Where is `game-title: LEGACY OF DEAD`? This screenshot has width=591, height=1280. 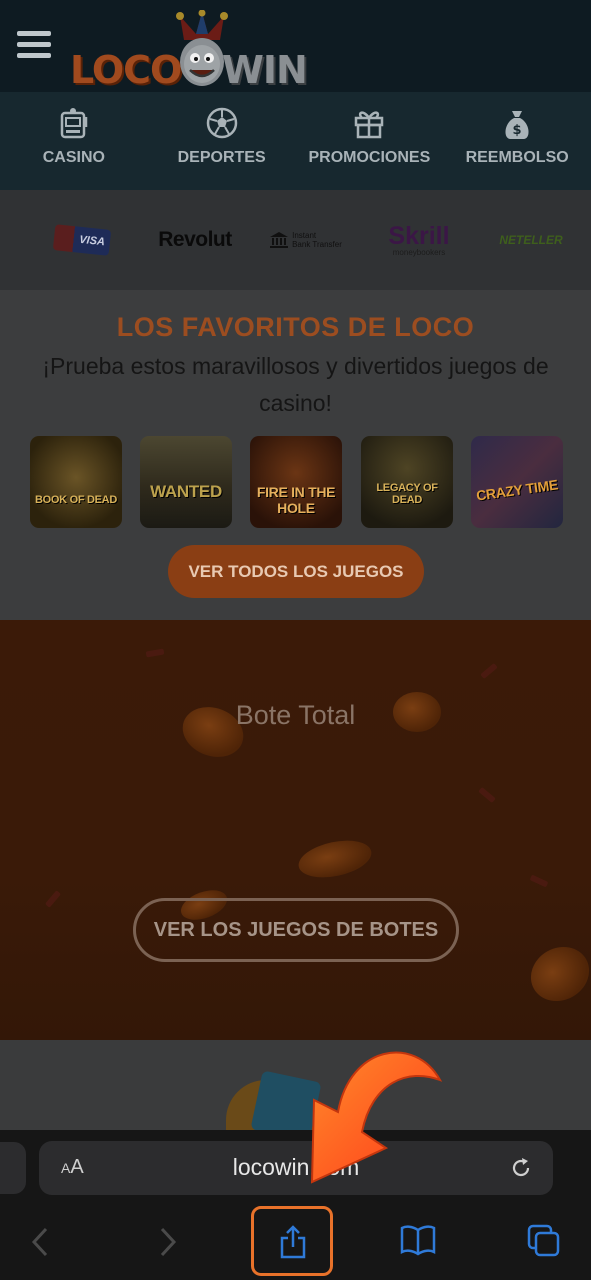
game-title: LEGACY OF DEAD is located at coordinates (407, 494).